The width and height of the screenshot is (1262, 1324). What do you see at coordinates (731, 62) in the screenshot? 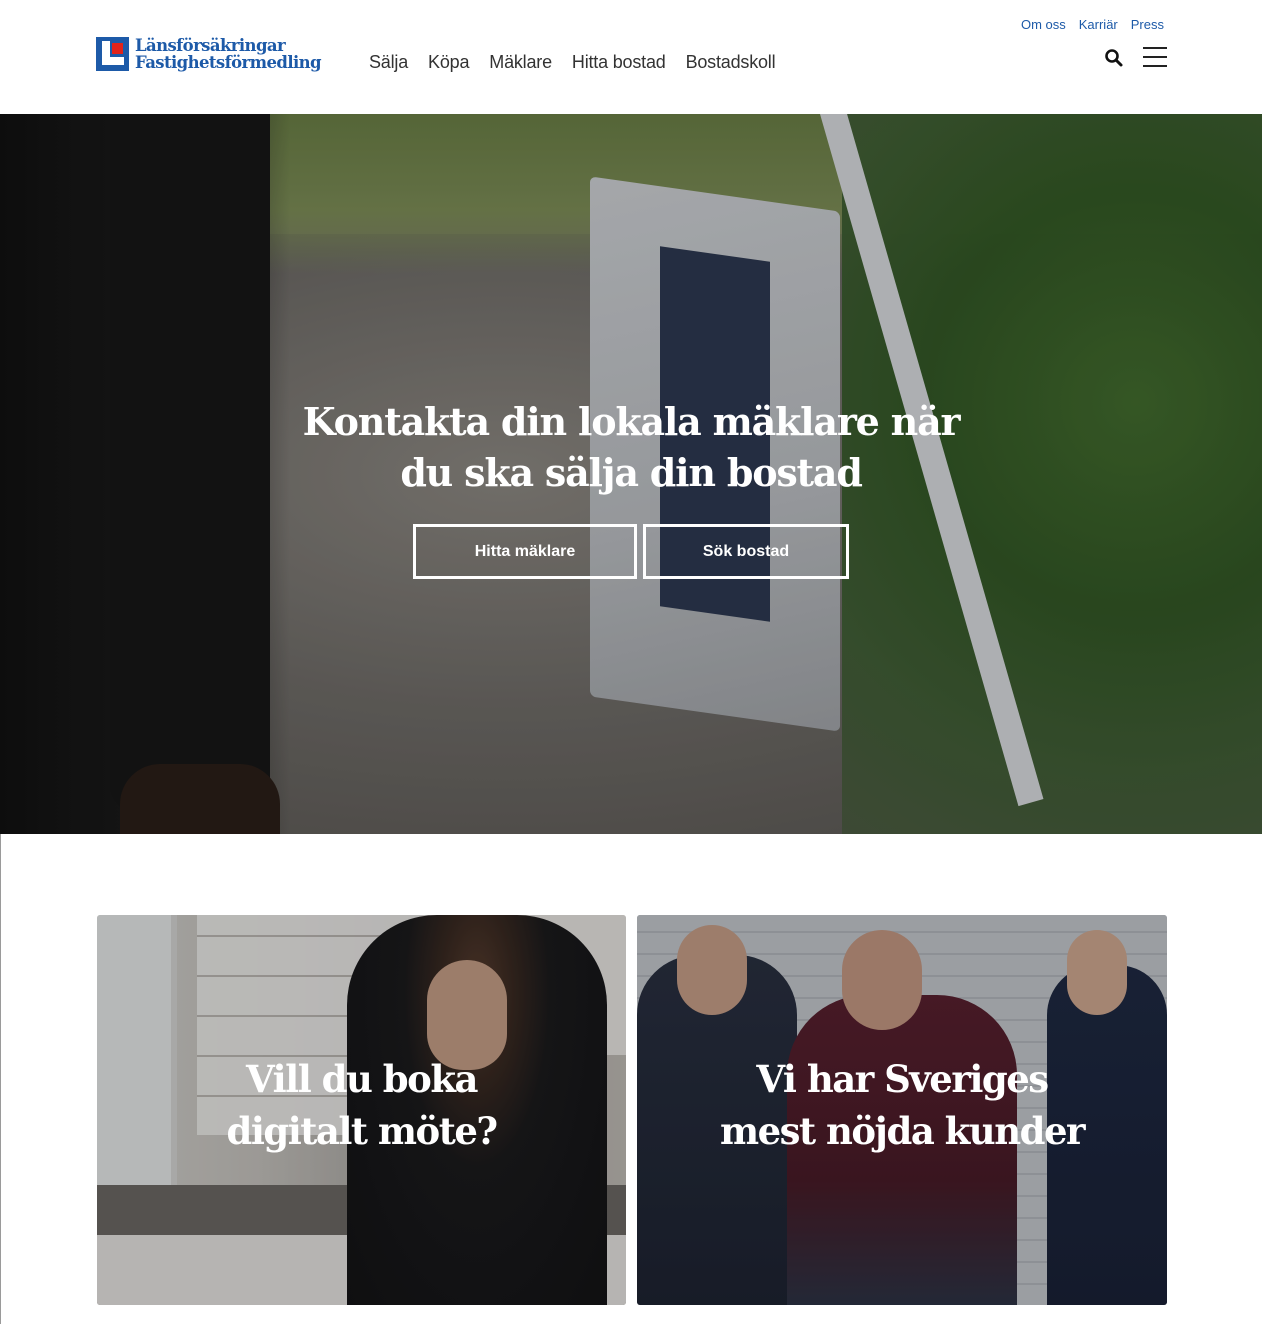
I see `nav-item-bostadskoll: Bostadskoll` at bounding box center [731, 62].